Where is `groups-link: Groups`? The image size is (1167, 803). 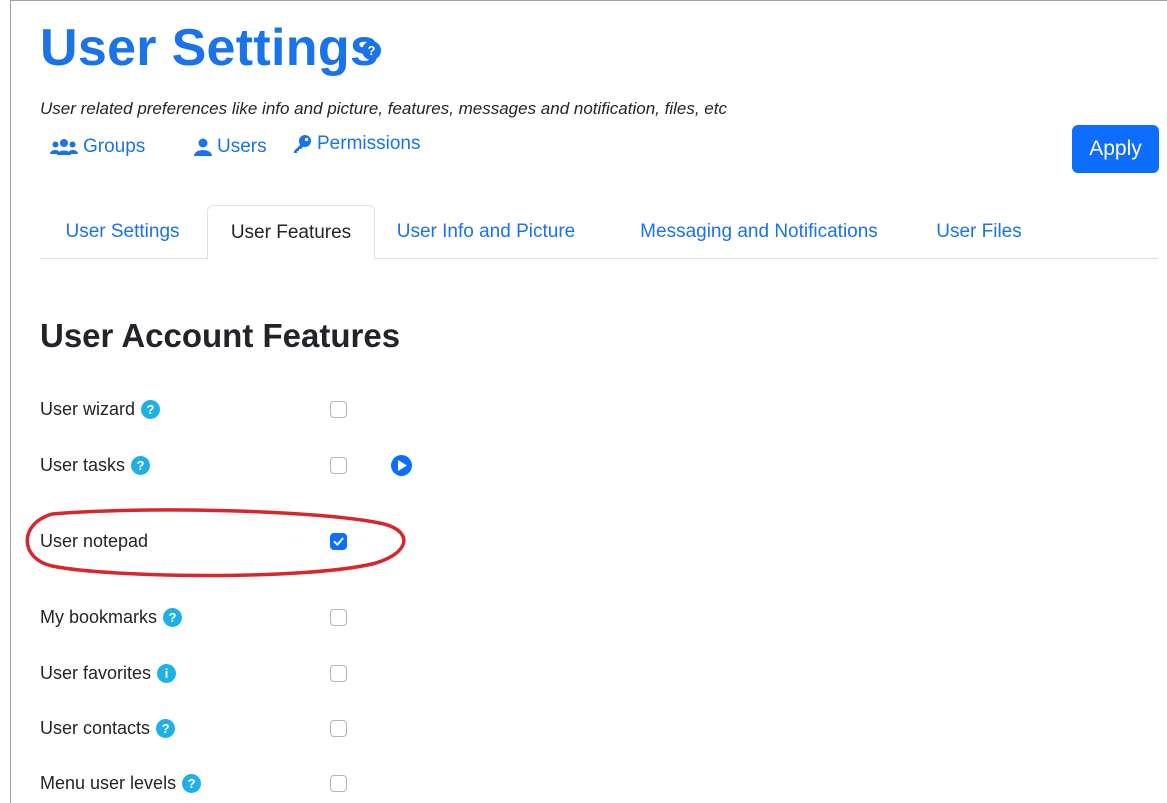
groups-link: Groups is located at coordinates (97, 147).